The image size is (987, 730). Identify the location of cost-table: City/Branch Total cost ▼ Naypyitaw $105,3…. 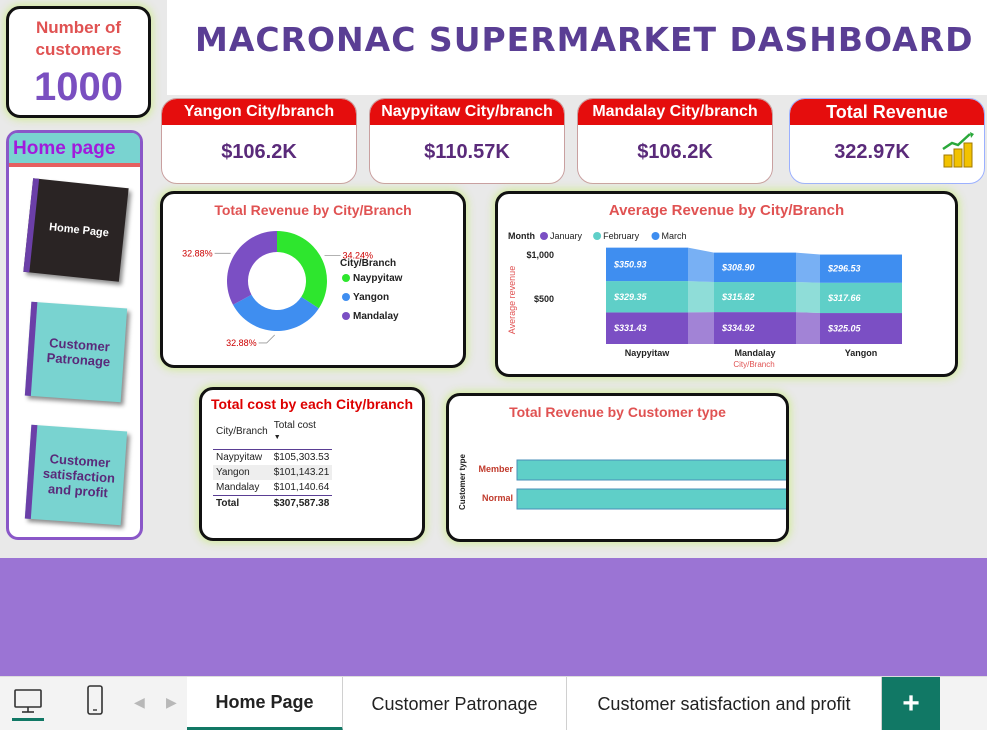
(273, 464).